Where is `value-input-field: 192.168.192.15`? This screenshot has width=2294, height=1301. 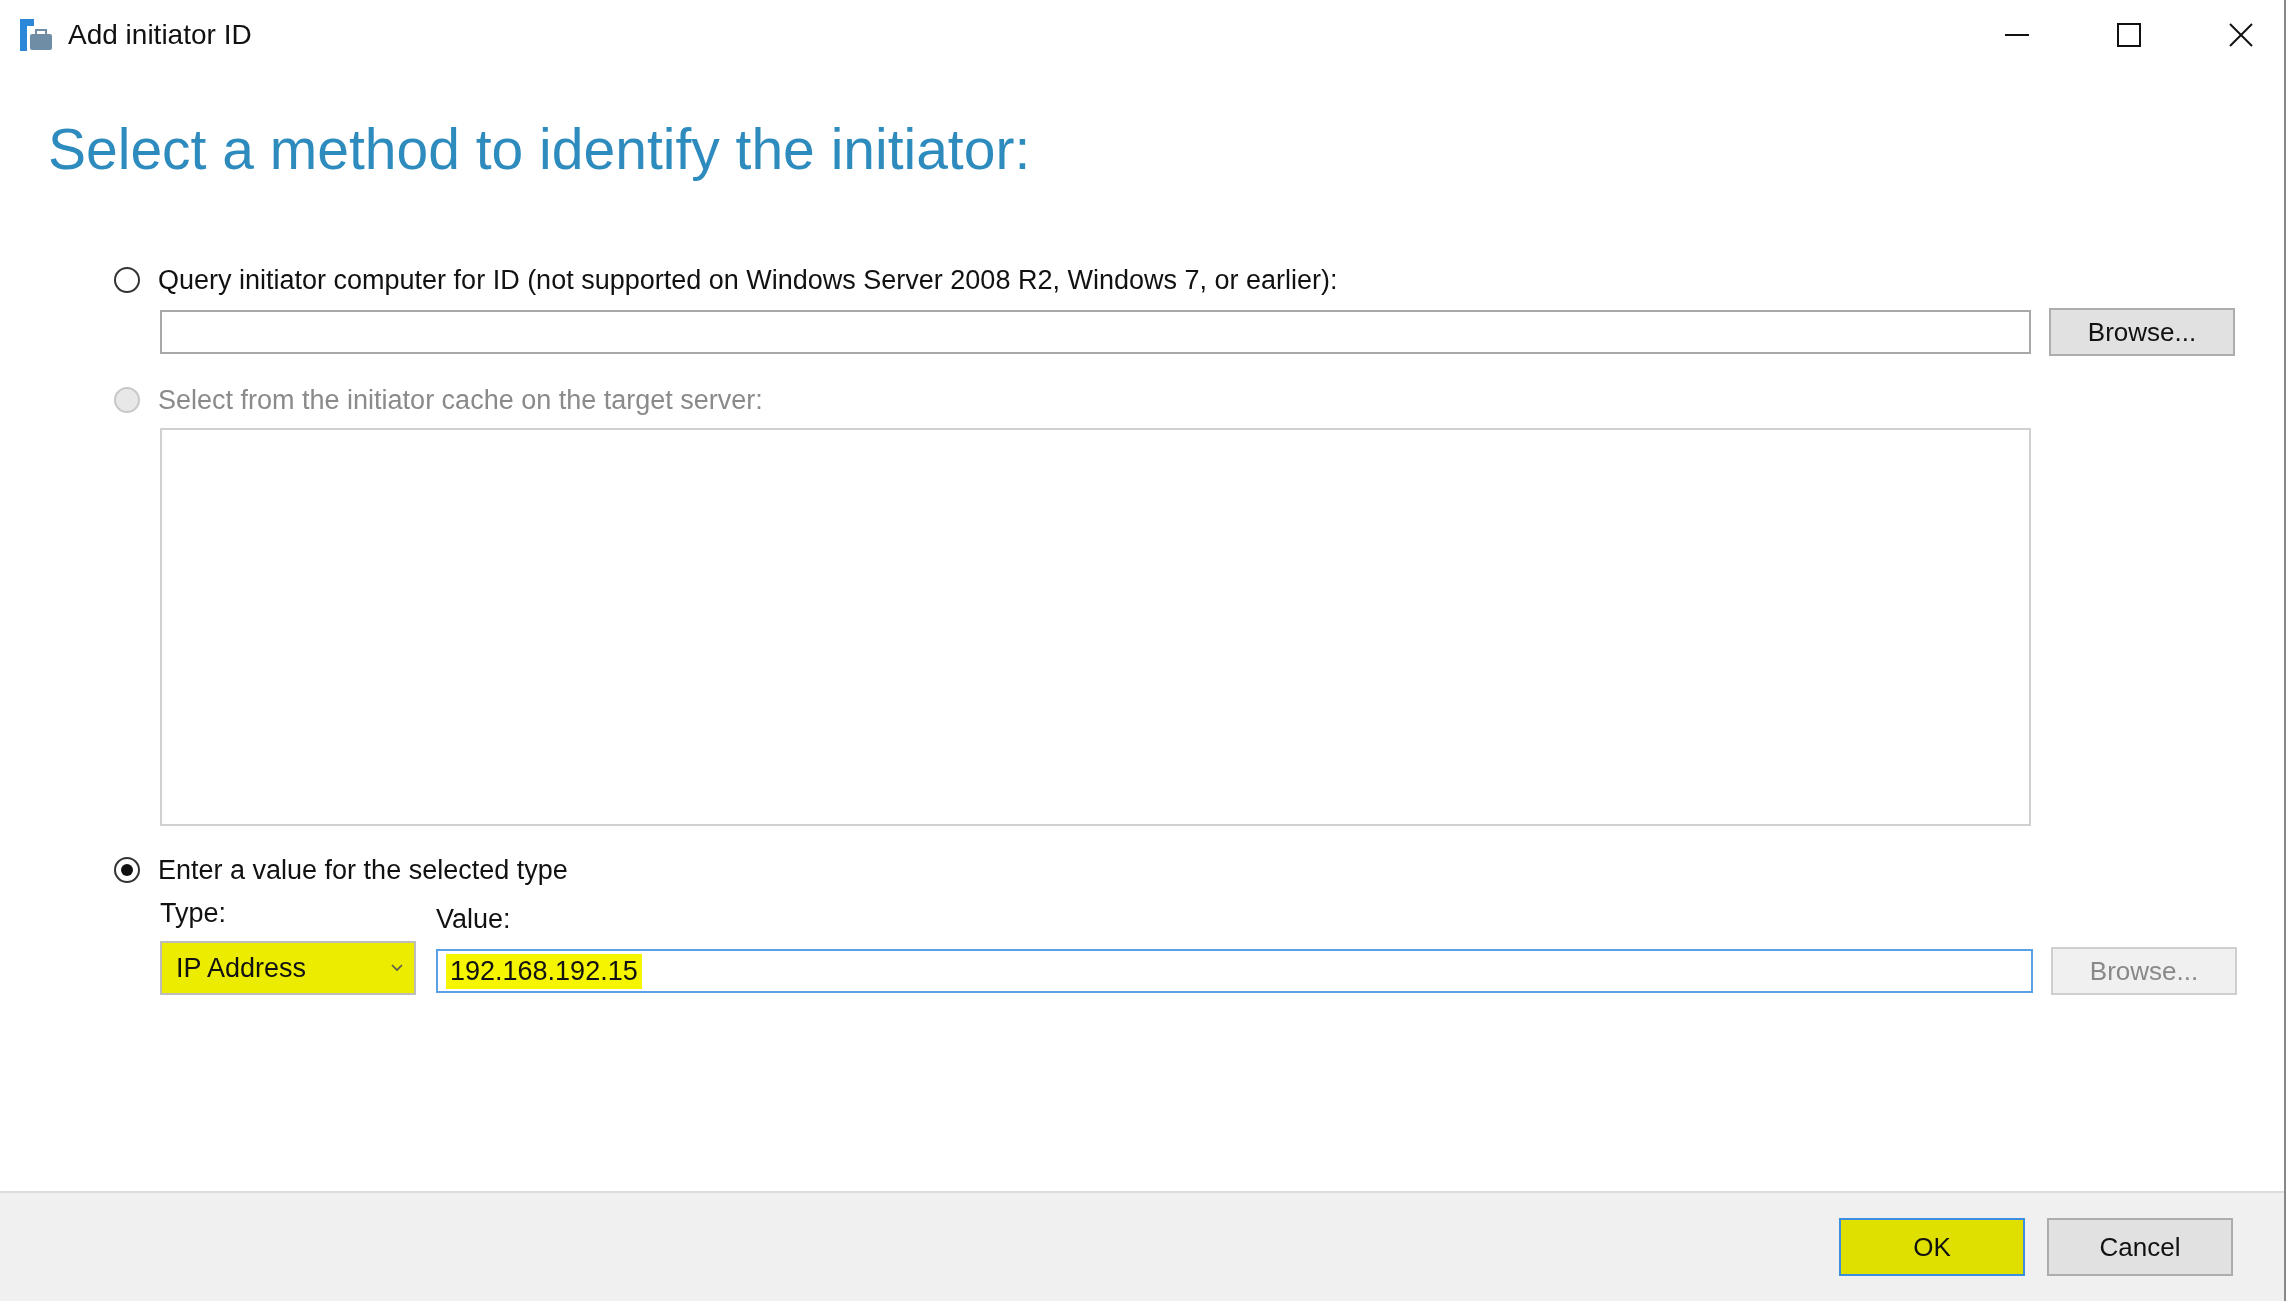
value-input-field: 192.168.192.15 is located at coordinates (1234, 971).